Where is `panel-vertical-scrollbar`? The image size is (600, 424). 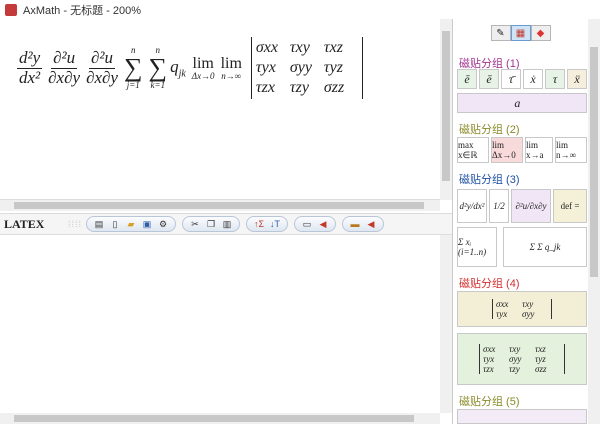
panel-vertical-scrollbar is located at coordinates (594, 221).